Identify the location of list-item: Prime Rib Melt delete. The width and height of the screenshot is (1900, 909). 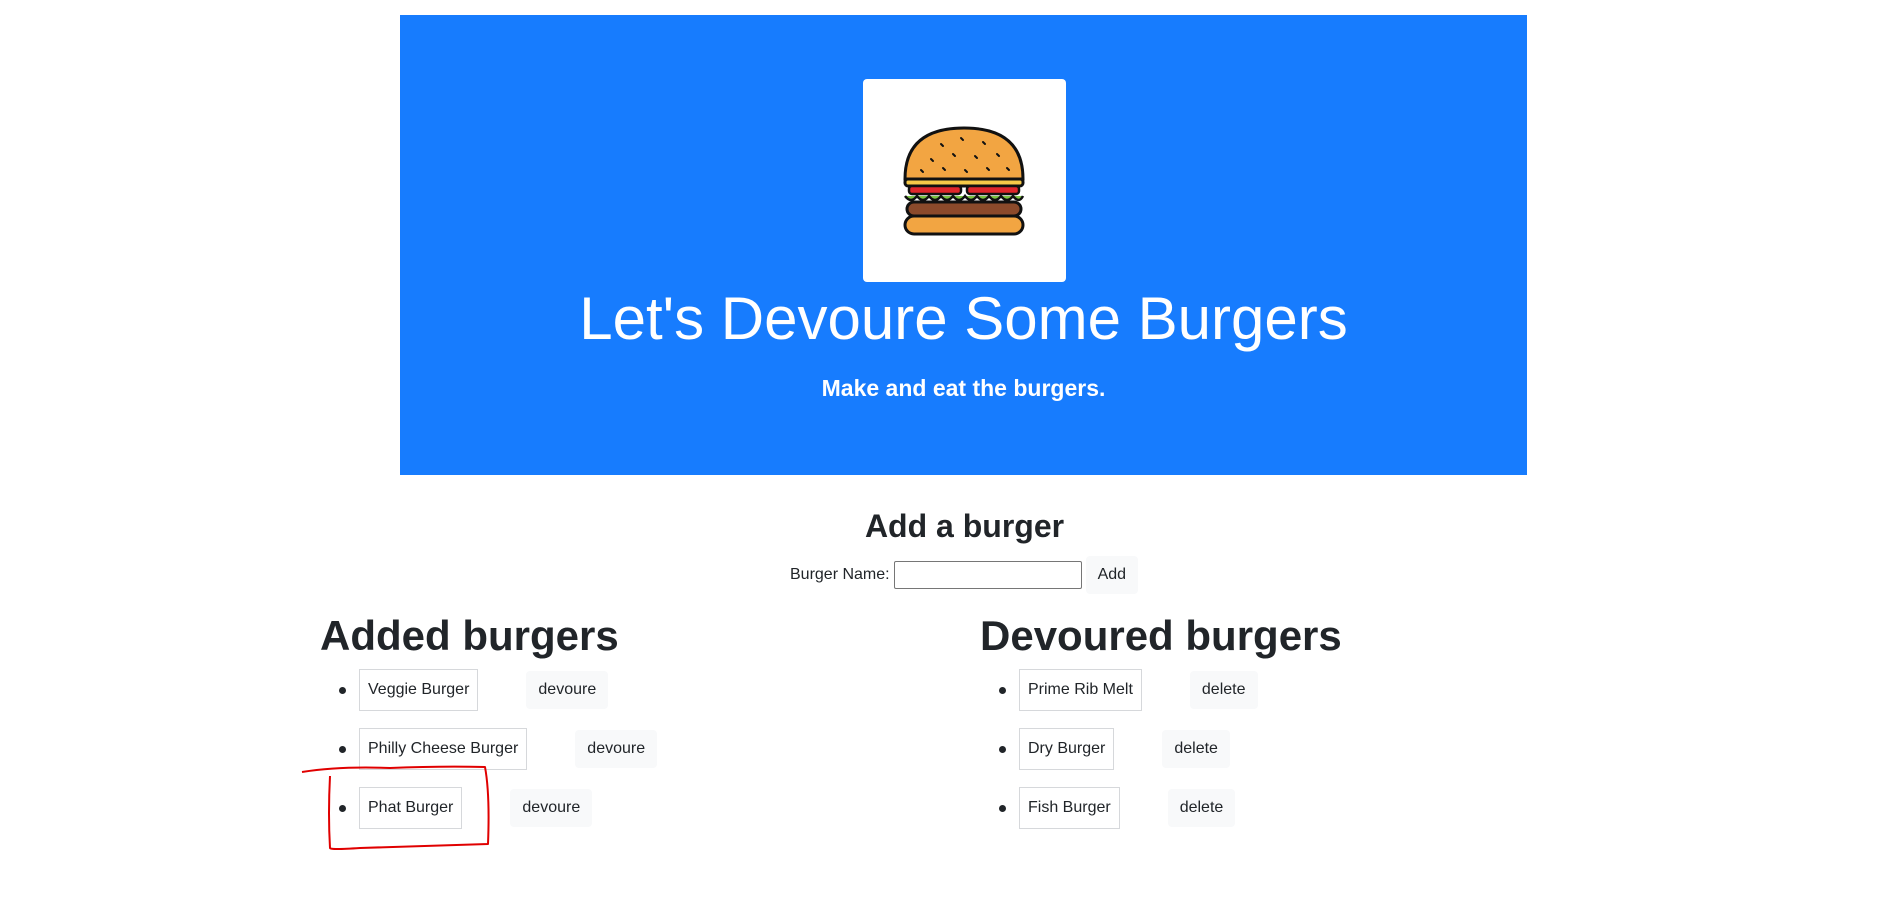
(1128, 690).